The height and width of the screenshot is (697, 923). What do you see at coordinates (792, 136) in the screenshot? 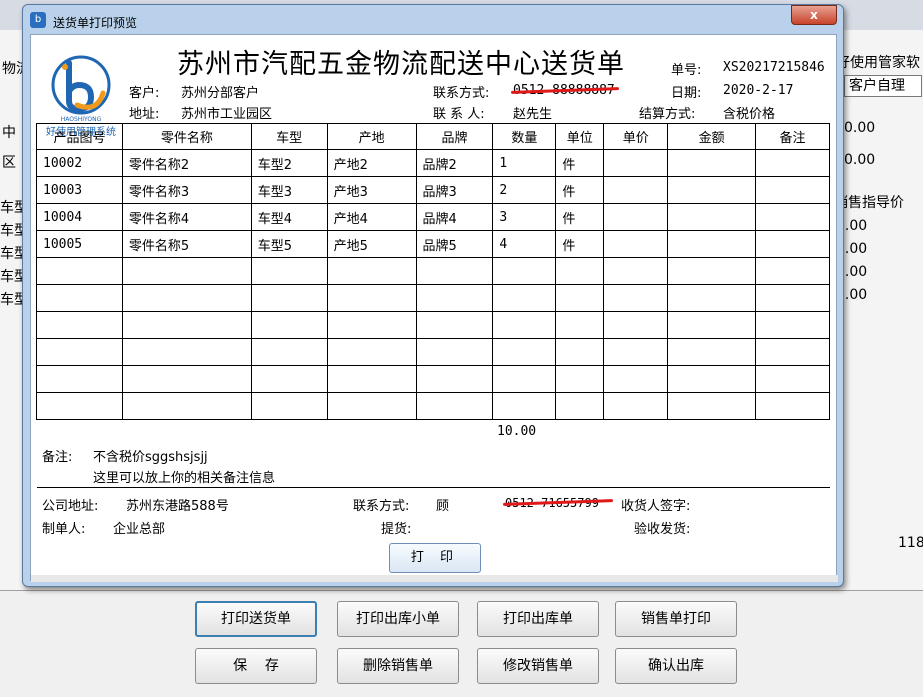
I see `column-header: 备注` at bounding box center [792, 136].